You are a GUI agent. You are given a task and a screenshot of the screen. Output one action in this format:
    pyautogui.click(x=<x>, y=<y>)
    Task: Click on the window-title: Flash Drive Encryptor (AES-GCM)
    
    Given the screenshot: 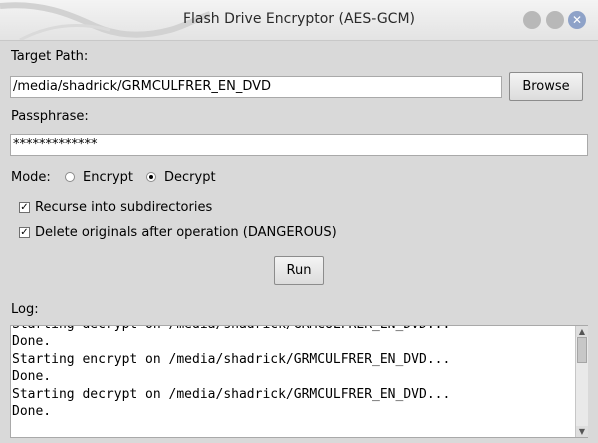 What is the action you would take?
    pyautogui.click(x=299, y=19)
    